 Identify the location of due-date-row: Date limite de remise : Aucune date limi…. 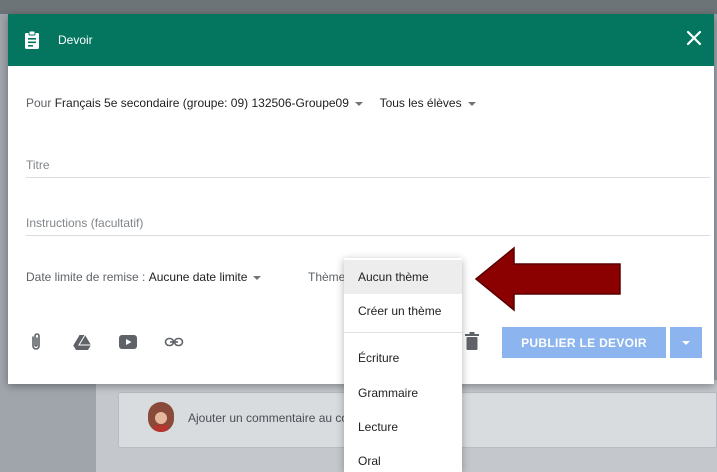
(144, 277).